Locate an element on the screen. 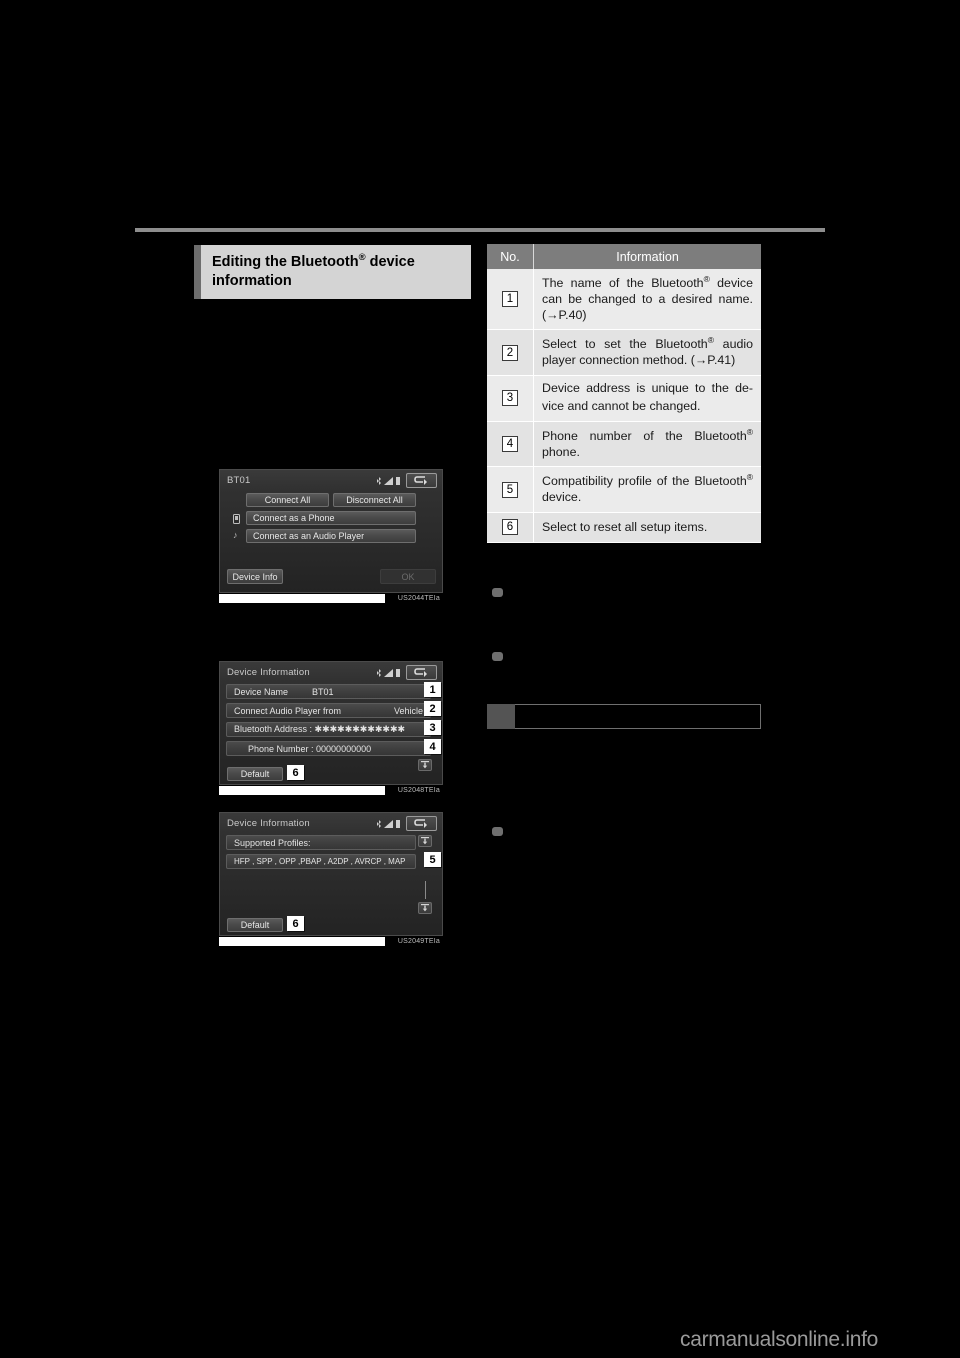 The height and width of the screenshot is (1358, 960). row-text-pre: Phone number of the Bluetooth is located at coordinates (644, 435).